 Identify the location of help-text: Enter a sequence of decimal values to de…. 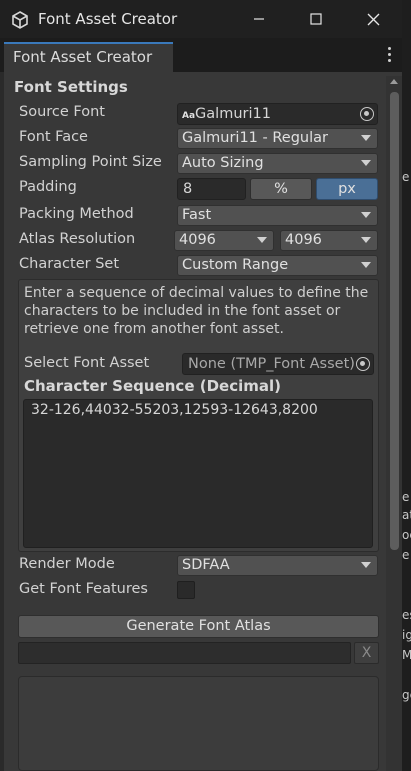
(196, 311).